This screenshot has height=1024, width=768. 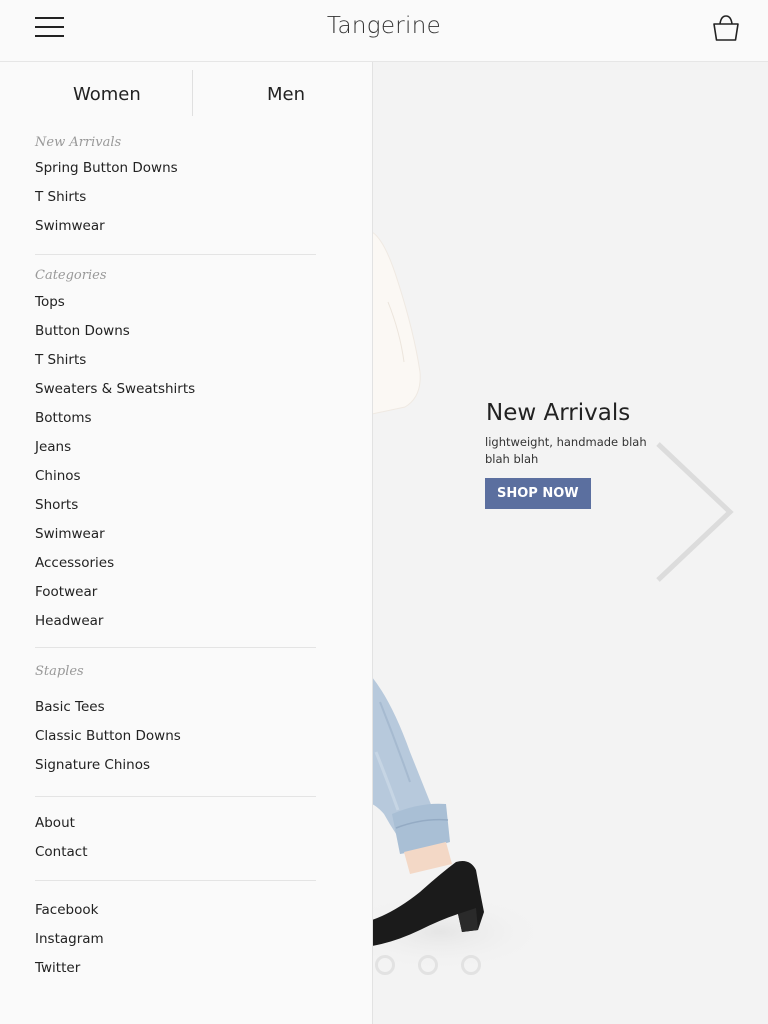 What do you see at coordinates (58, 476) in the screenshot?
I see `nav-link: Chinos` at bounding box center [58, 476].